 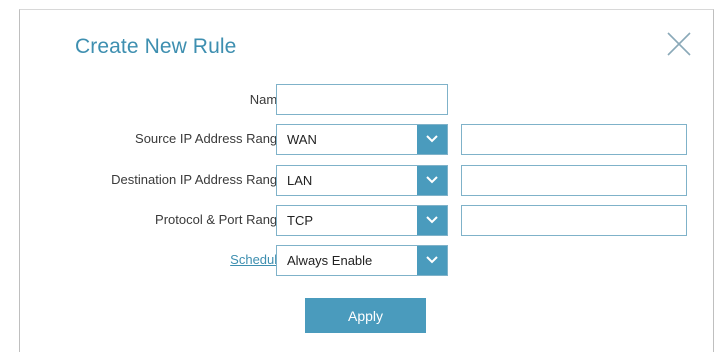 What do you see at coordinates (574, 220) in the screenshot?
I see `port-range-input` at bounding box center [574, 220].